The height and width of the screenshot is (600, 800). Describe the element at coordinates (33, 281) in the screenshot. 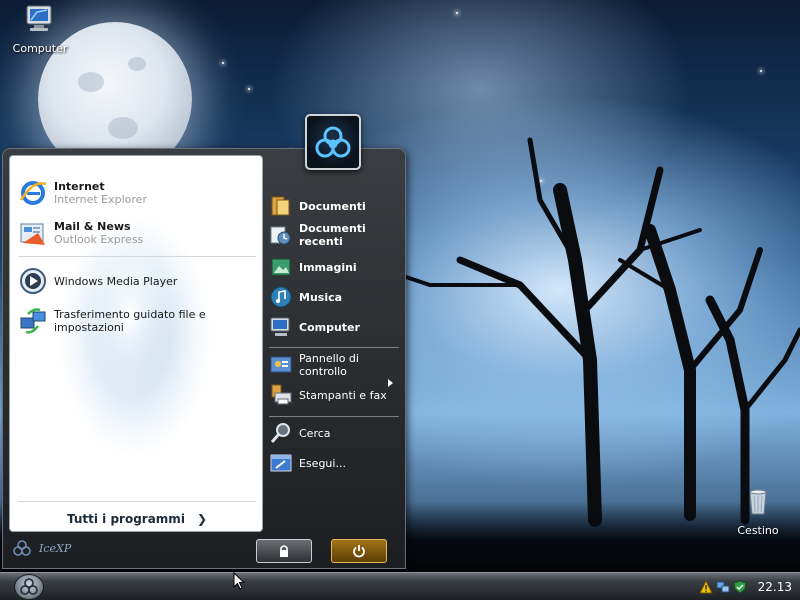

I see `media-player-icon` at that location.